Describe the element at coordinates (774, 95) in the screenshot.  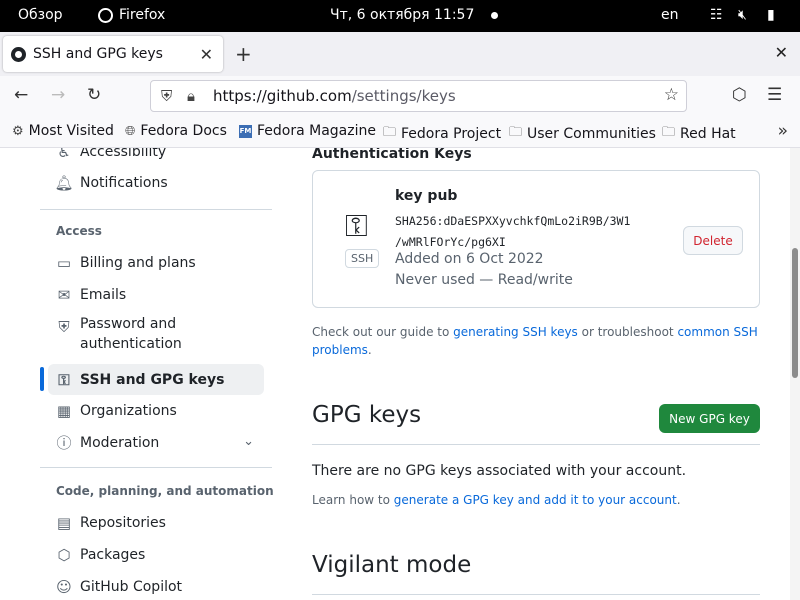
I see `menu-icon: ☰` at that location.